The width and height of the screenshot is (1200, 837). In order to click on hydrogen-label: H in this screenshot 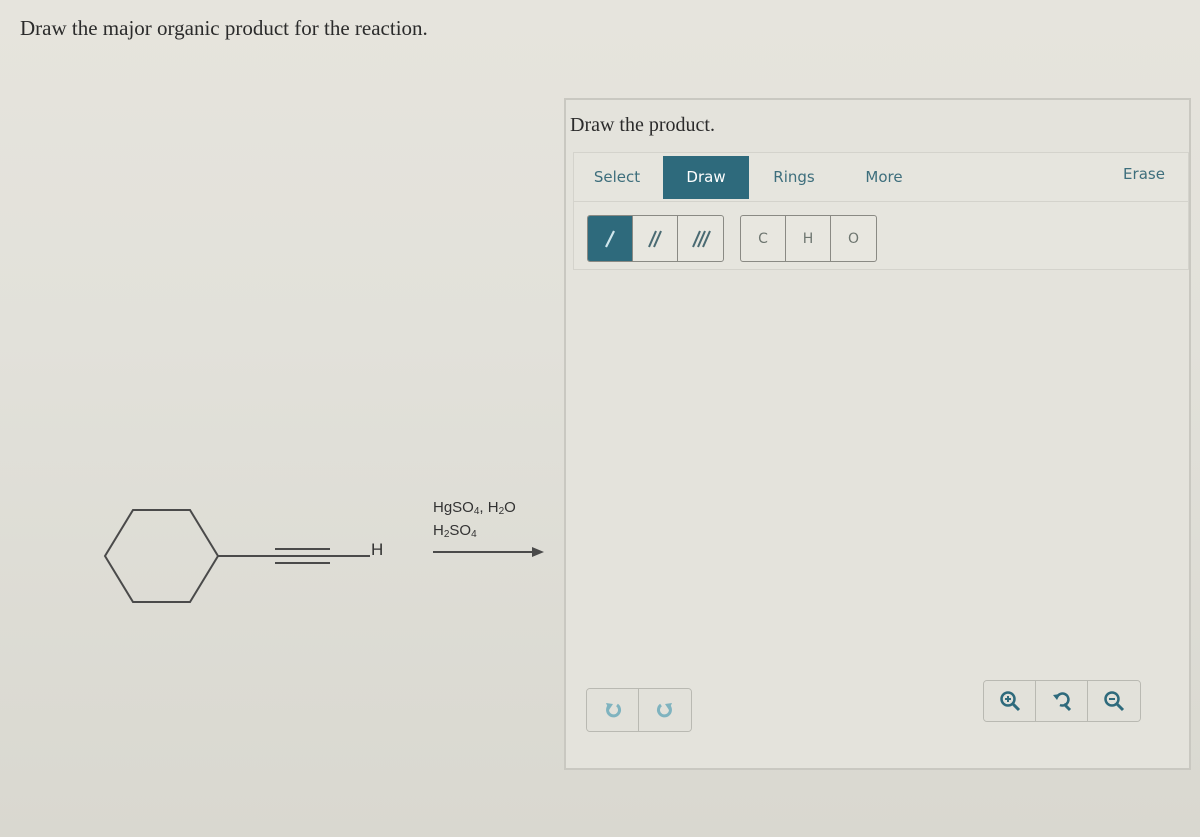, I will do `click(377, 549)`.